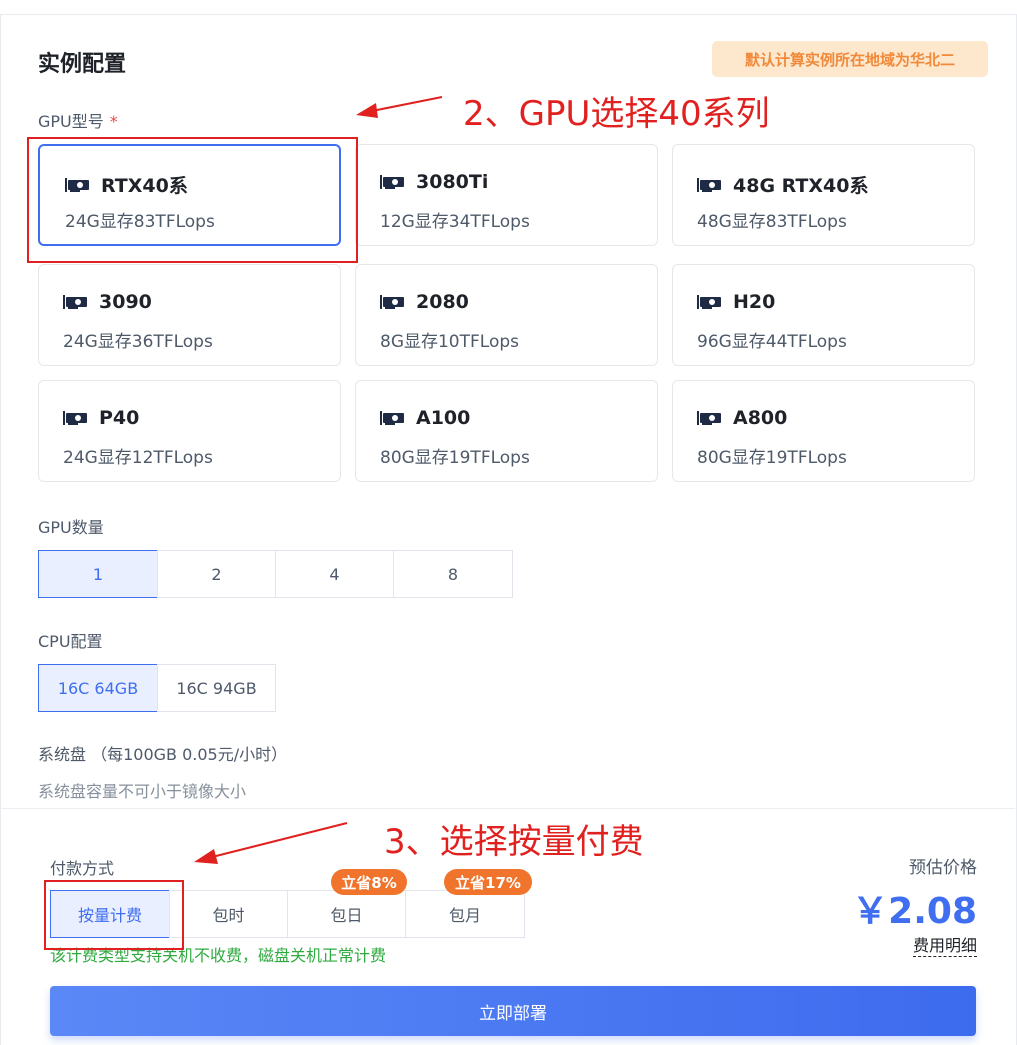  Describe the element at coordinates (216, 688) in the screenshot. I see `cpu-option-16c-94gb: 16C 94GB` at that location.